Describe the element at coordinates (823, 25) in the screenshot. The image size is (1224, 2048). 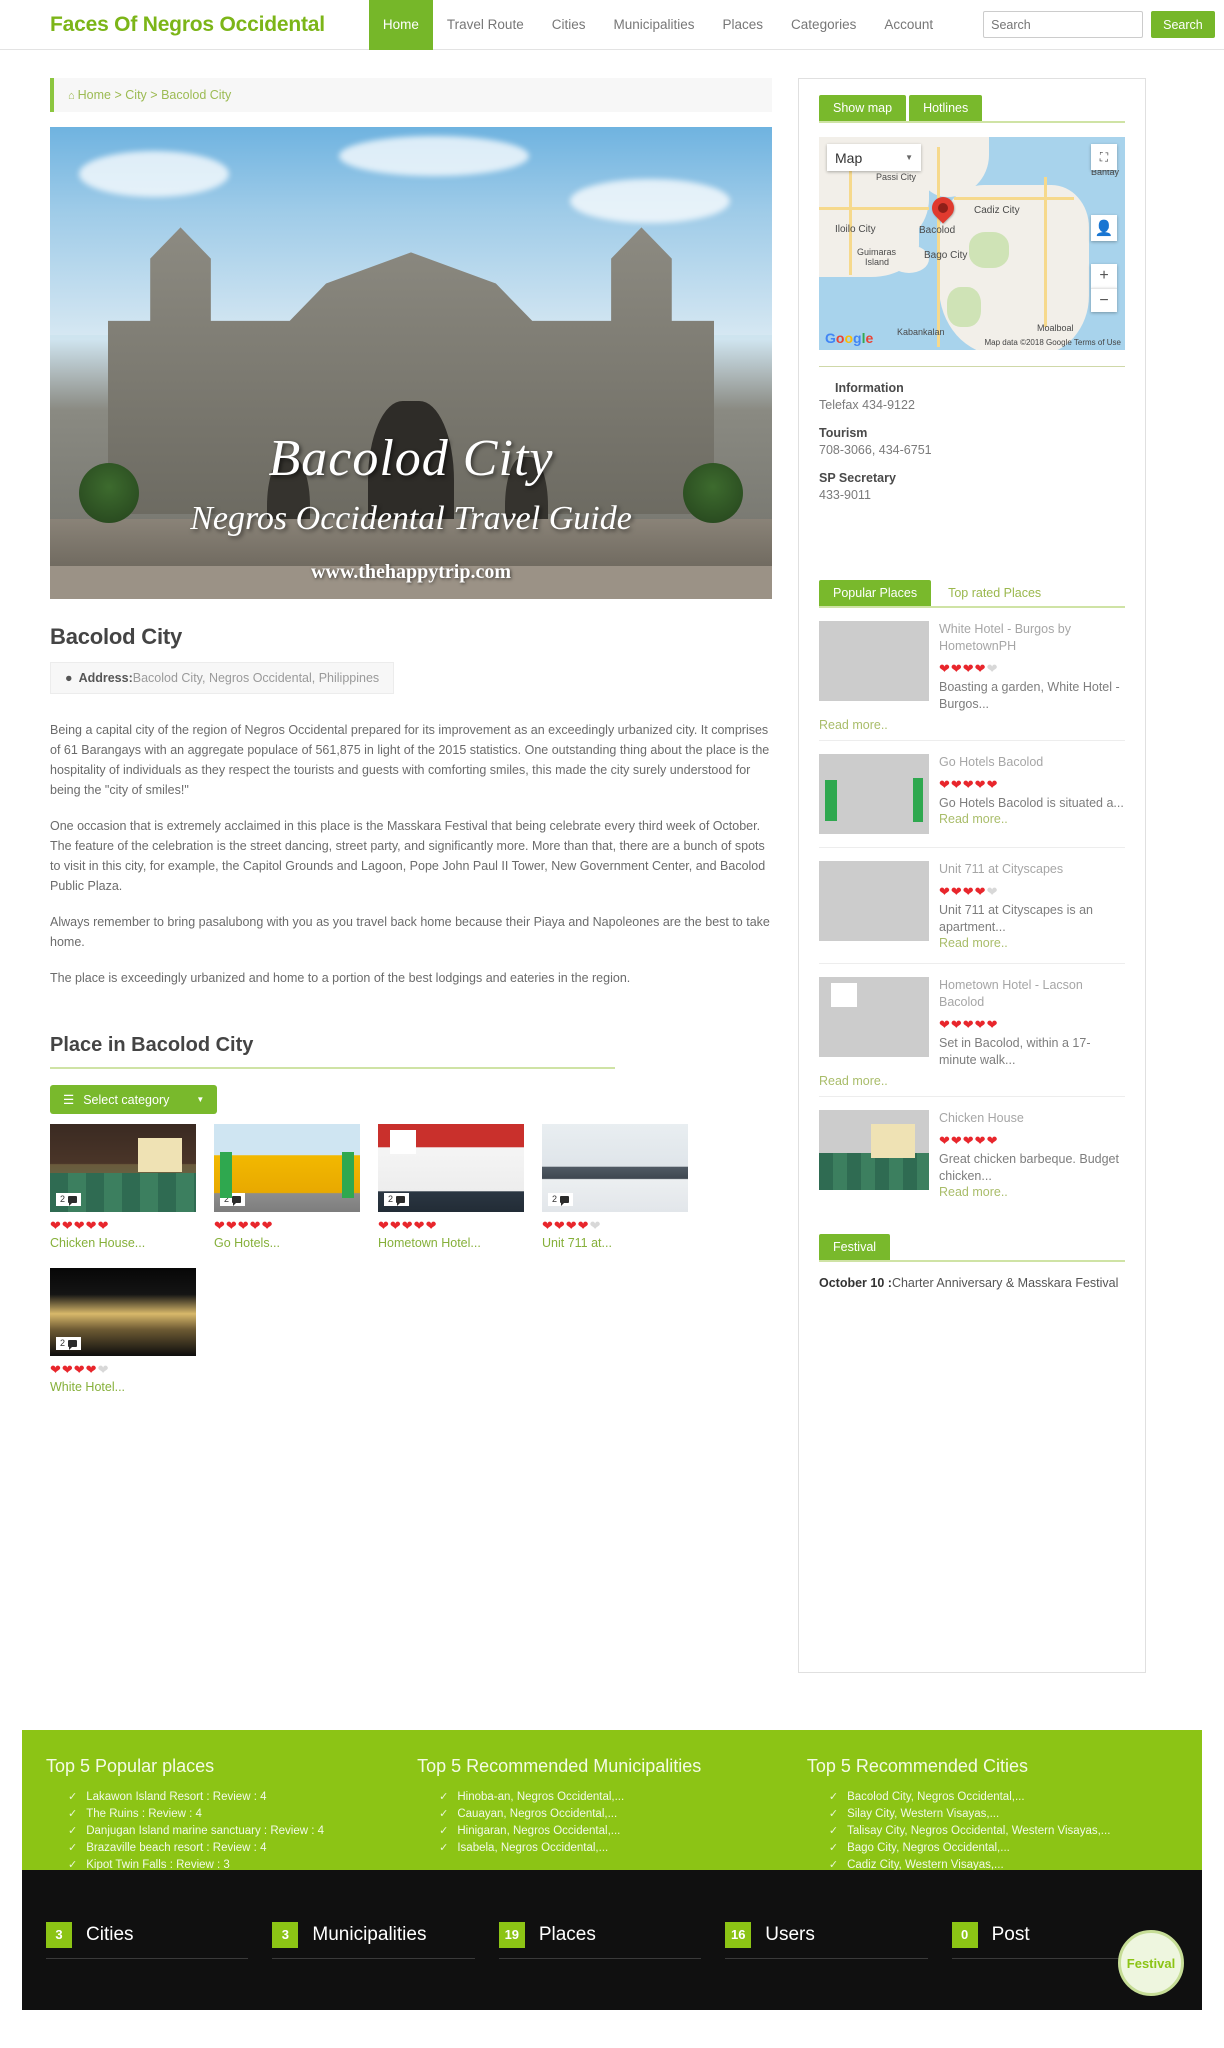
I see `nav-item-categories: Categories` at that location.